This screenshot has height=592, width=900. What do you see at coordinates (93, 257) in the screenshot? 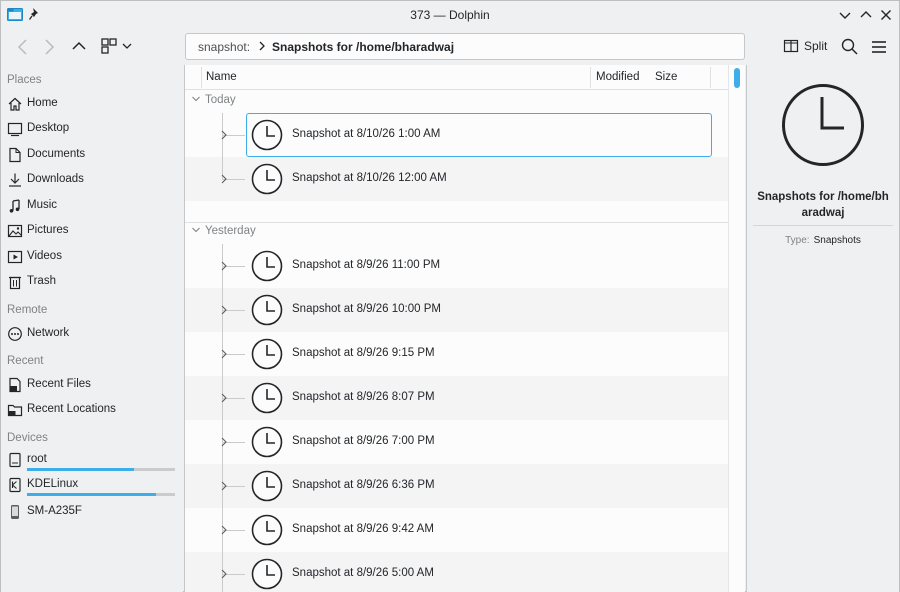
I see `sidebar-item-videos: Videos` at bounding box center [93, 257].